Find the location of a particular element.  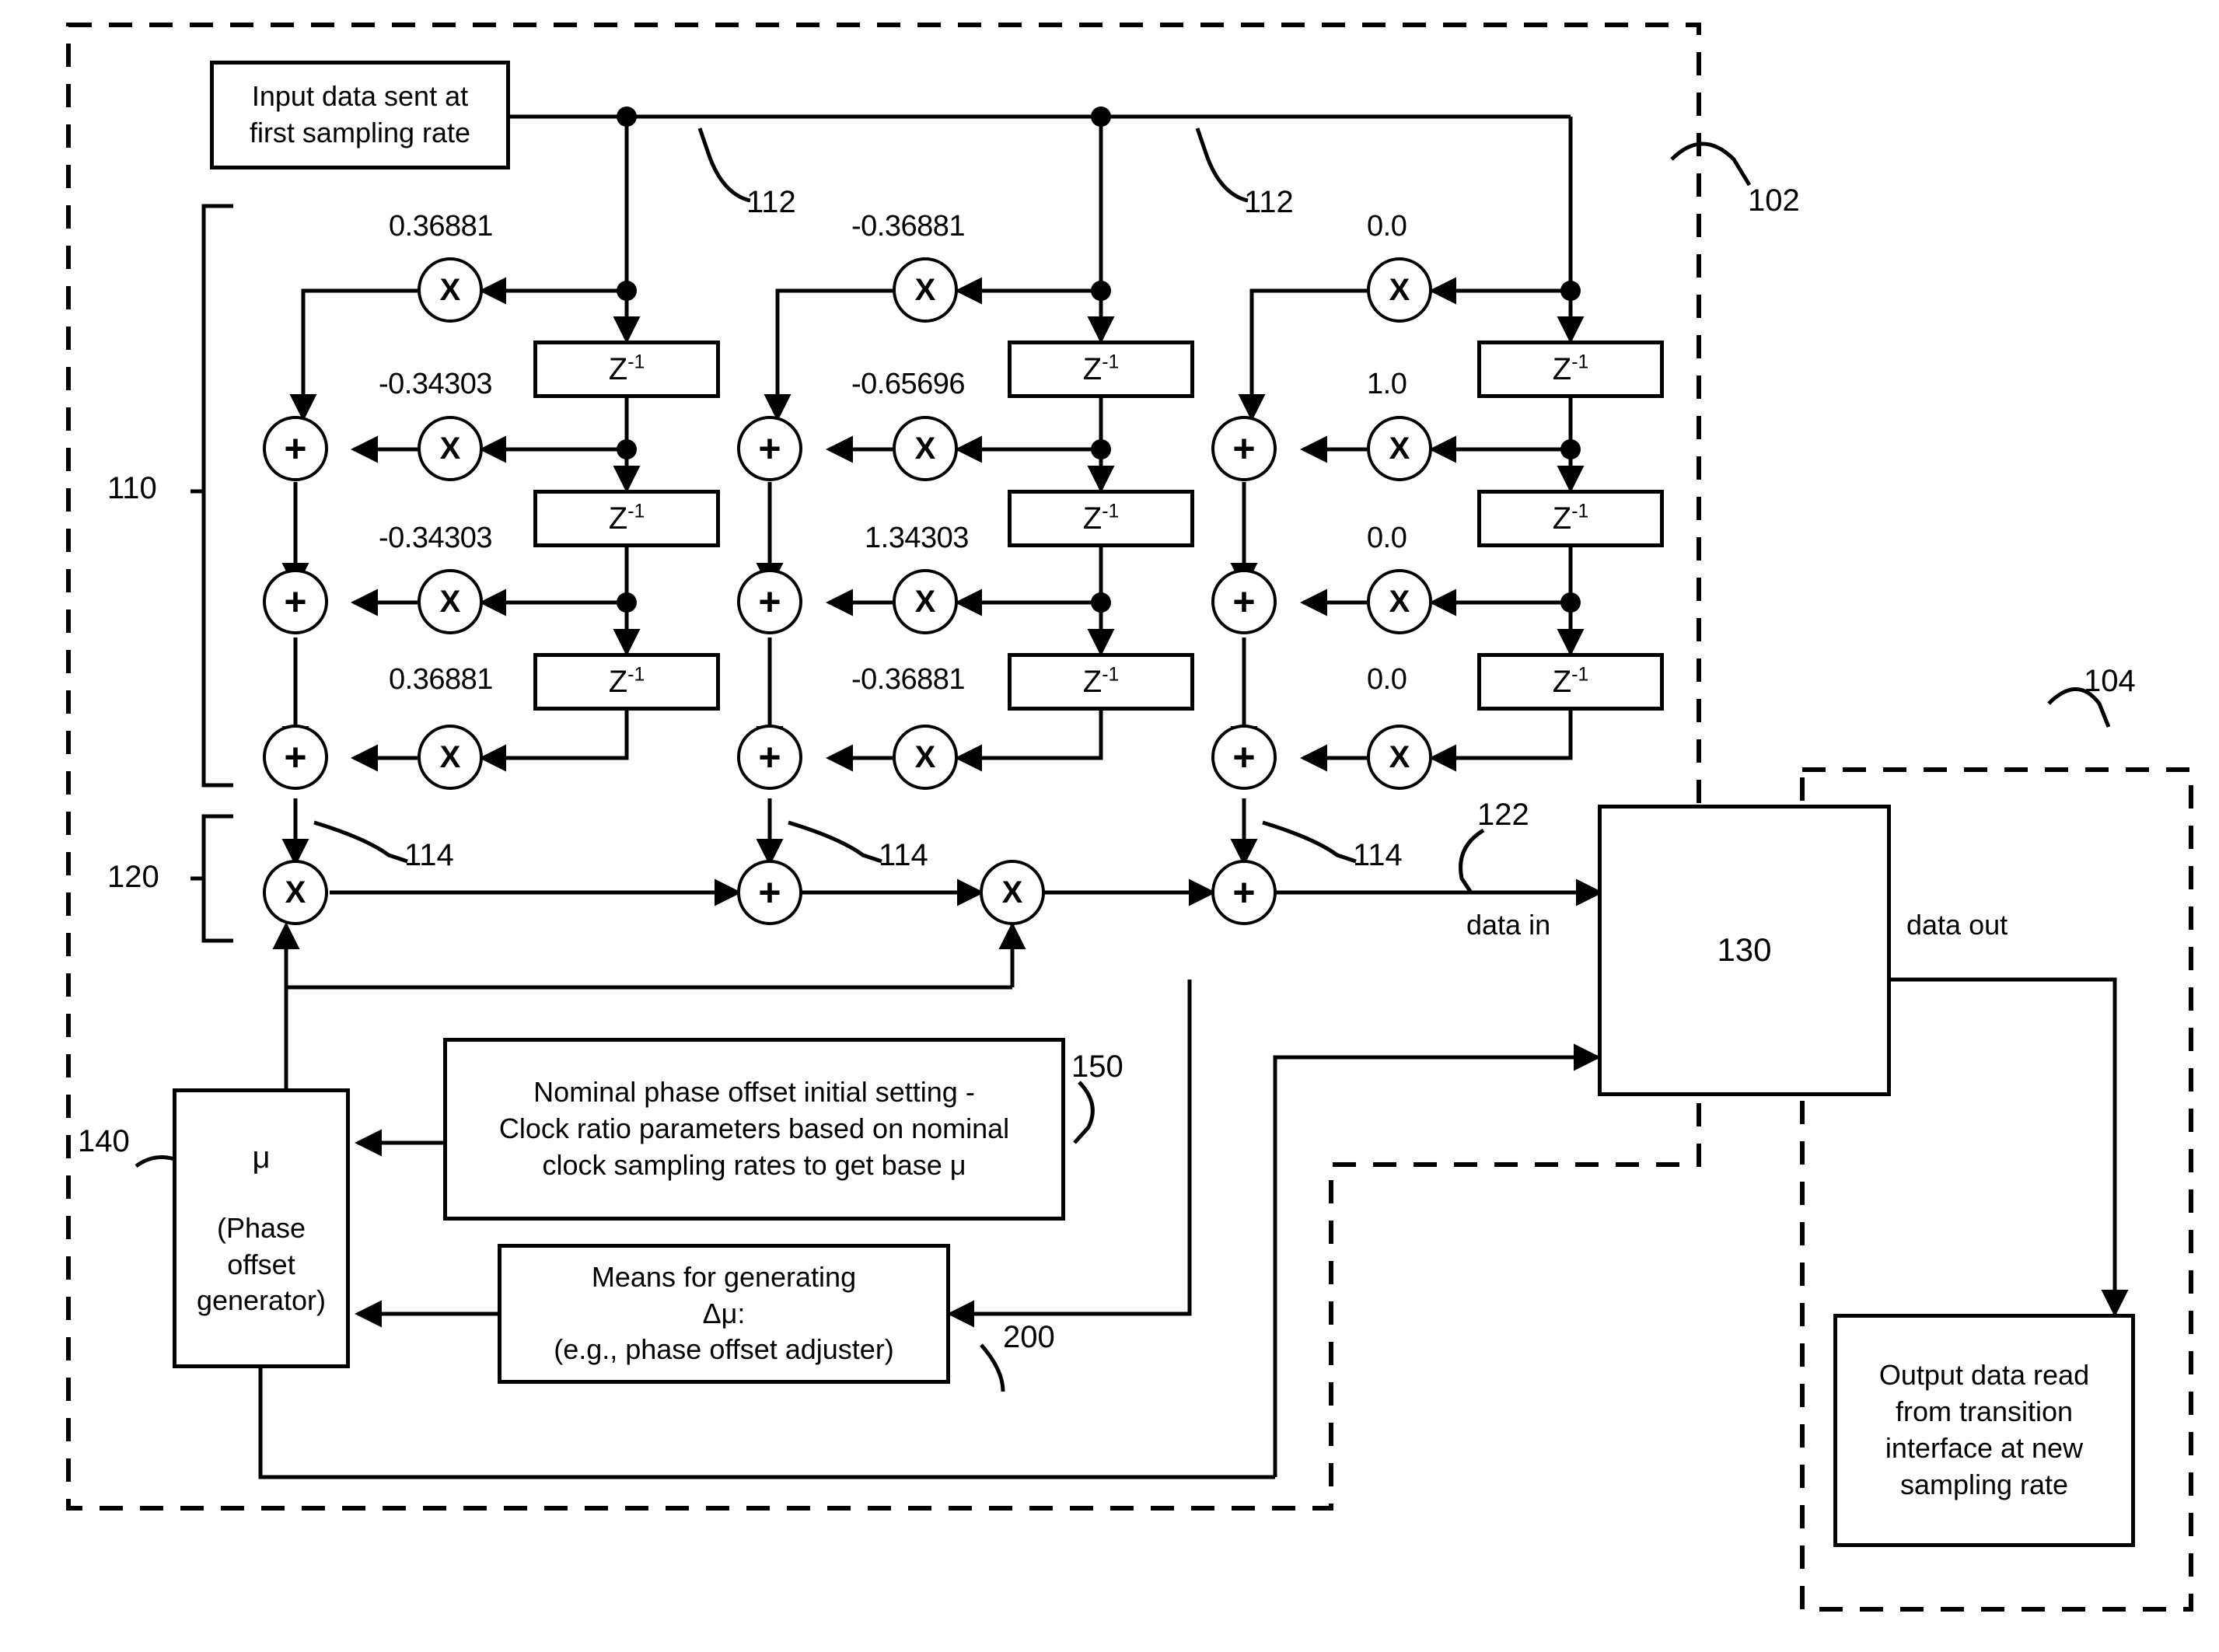

data-out-path is located at coordinates (2010, 1147).